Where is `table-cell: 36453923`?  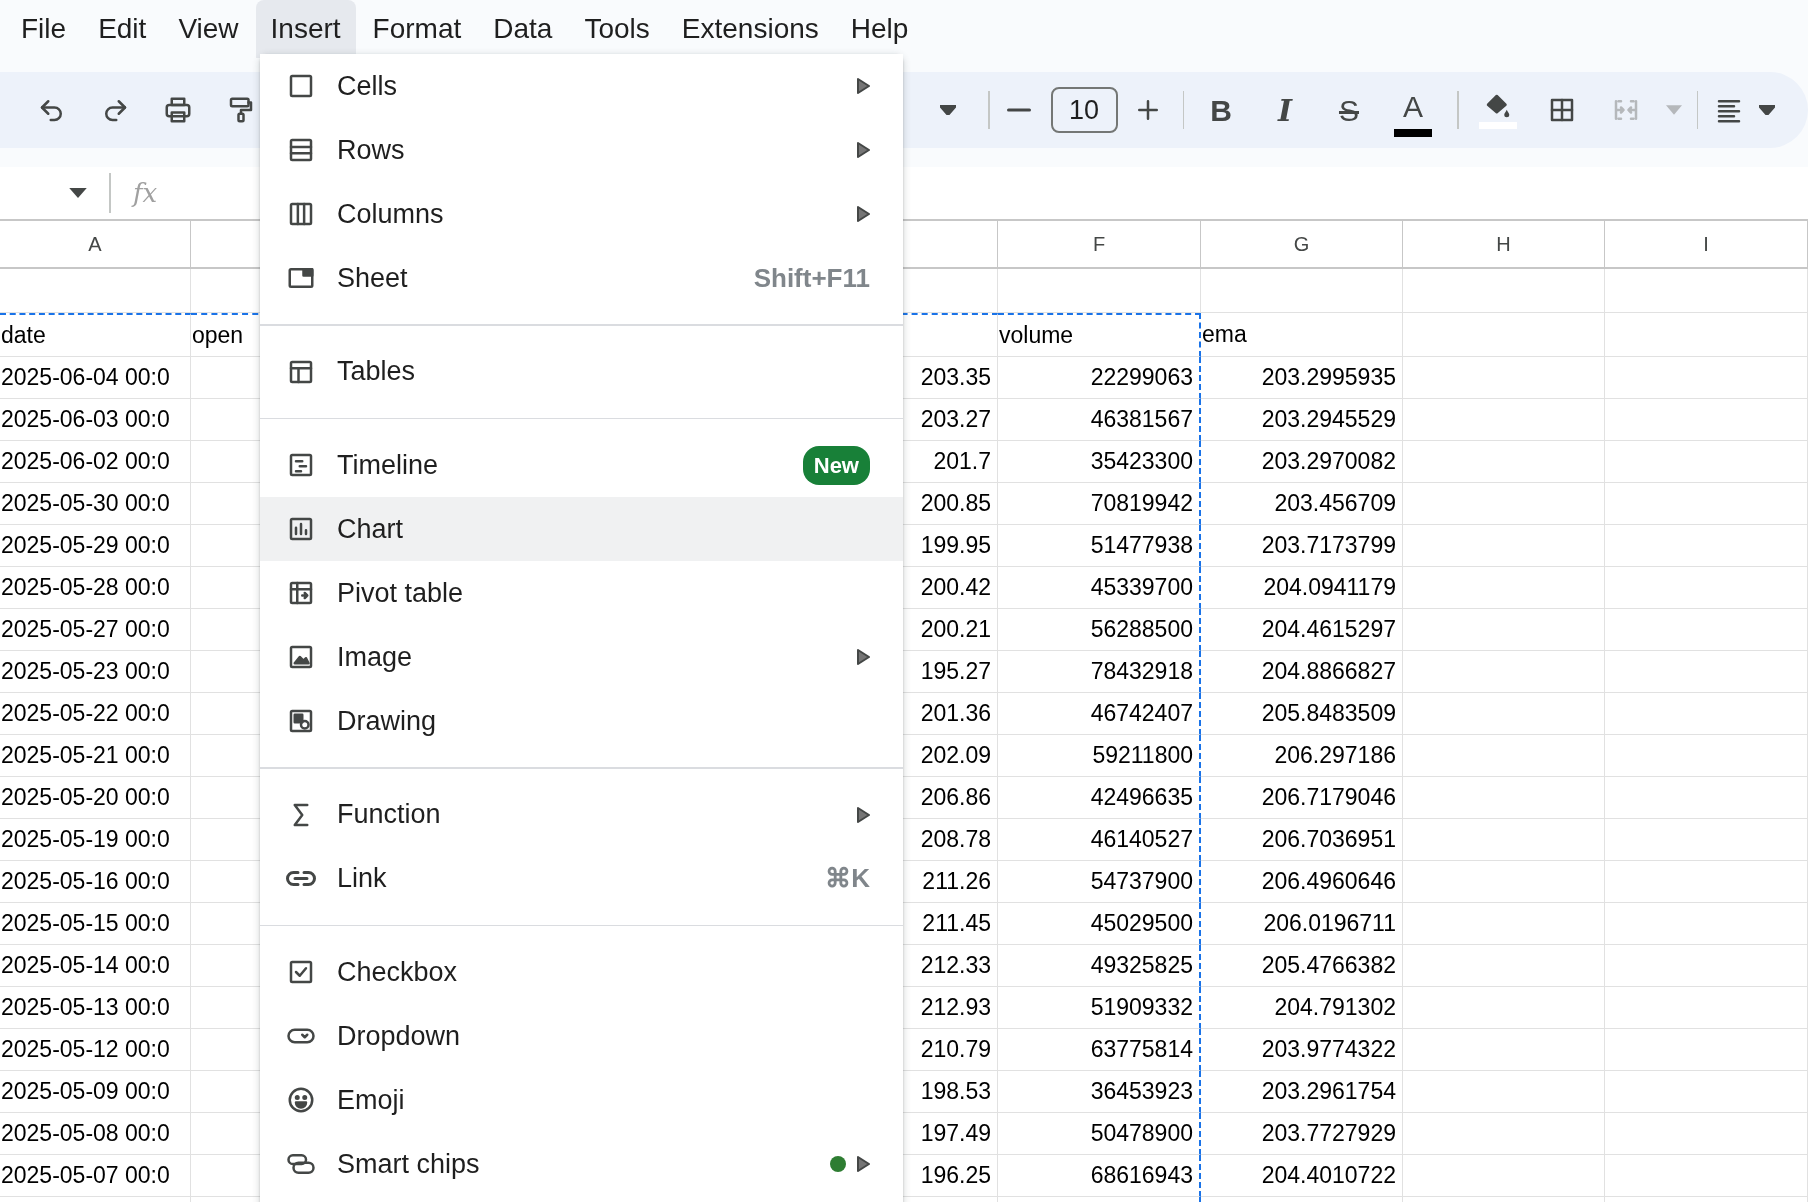
table-cell: 36453923 is located at coordinates (1099, 1092).